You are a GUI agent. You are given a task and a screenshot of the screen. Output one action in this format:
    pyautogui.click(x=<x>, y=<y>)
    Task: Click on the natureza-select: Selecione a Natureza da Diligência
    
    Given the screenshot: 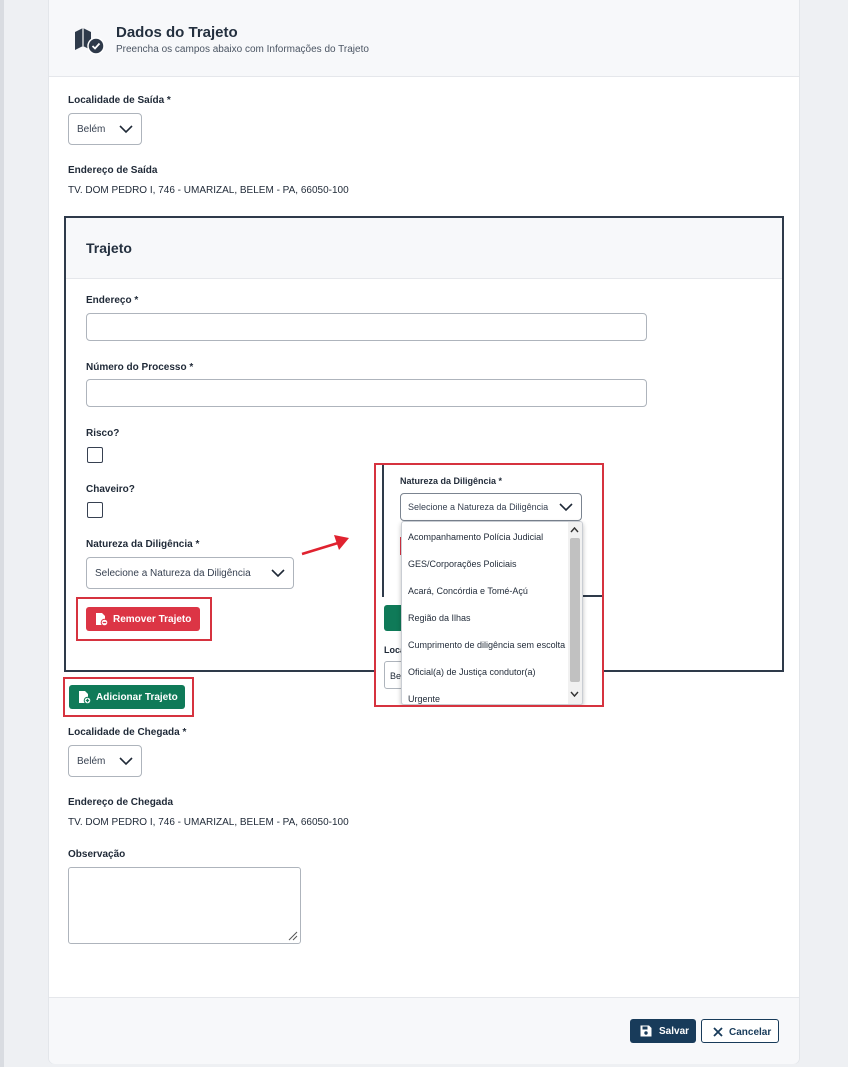 What is the action you would take?
    pyautogui.click(x=190, y=573)
    